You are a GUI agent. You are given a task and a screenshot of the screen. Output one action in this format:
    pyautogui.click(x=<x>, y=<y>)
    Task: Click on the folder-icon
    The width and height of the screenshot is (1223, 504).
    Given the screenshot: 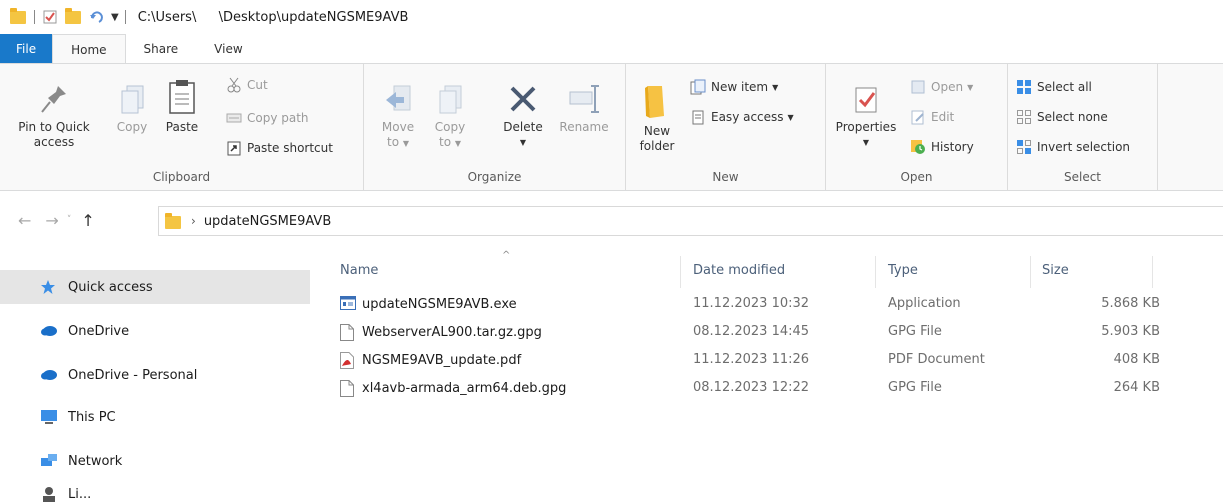 What is the action you would take?
    pyautogui.click(x=18, y=15)
    